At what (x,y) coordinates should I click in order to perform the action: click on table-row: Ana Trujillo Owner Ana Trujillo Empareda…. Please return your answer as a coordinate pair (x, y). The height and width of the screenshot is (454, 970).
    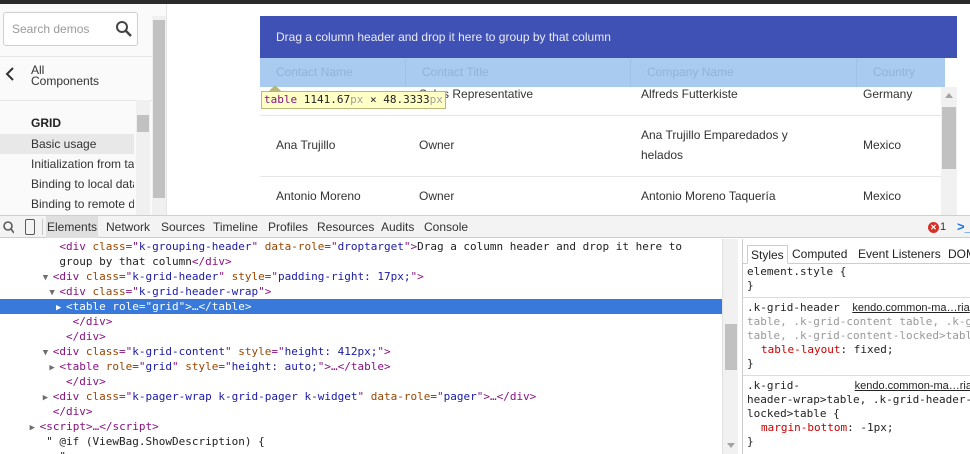
    Looking at the image, I should click on (600, 146).